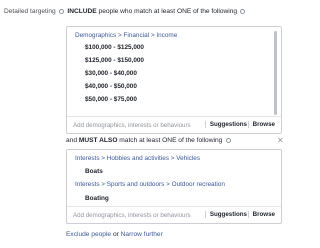  Describe the element at coordinates (111, 73) in the screenshot. I see `targeting-item: $30,000 - $40,000` at that location.